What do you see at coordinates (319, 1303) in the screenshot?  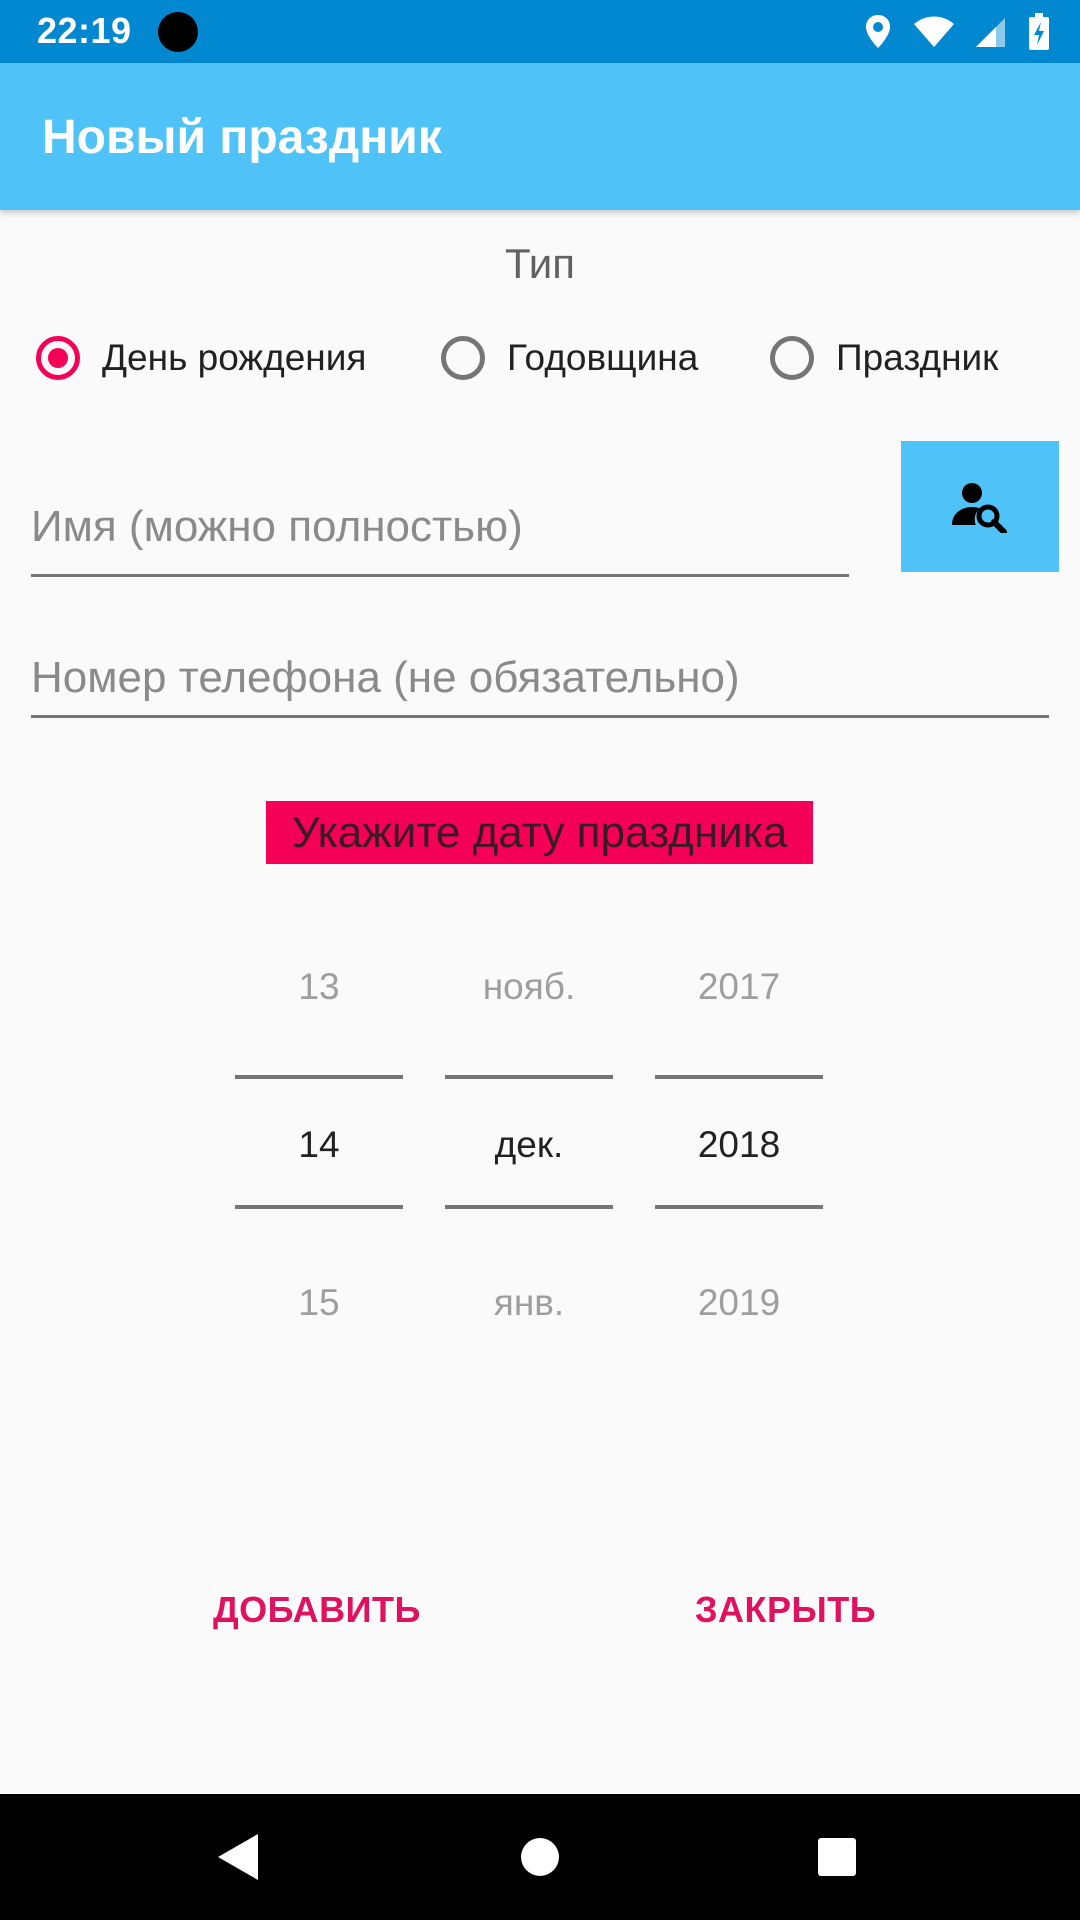 I see `day-next: 15` at bounding box center [319, 1303].